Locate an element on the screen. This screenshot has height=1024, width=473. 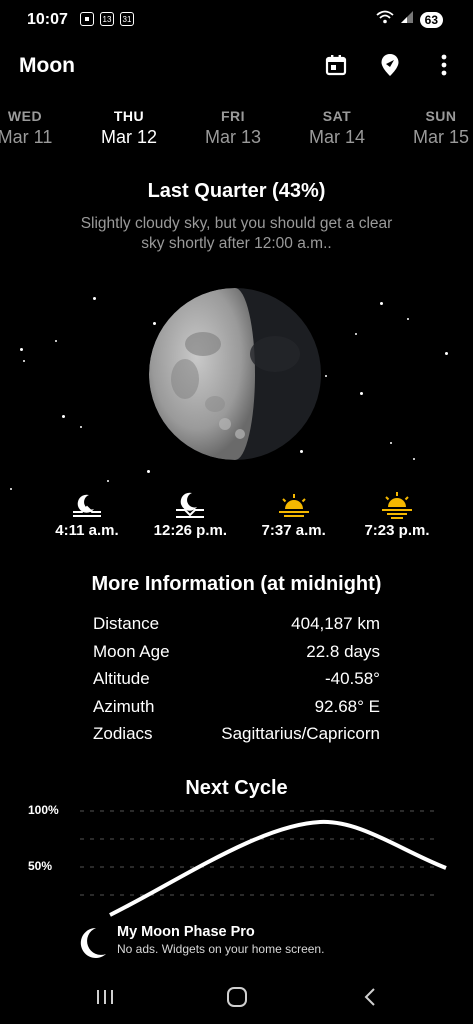
day-tab-thu: THU Mar 12 is located at coordinates (129, 133).